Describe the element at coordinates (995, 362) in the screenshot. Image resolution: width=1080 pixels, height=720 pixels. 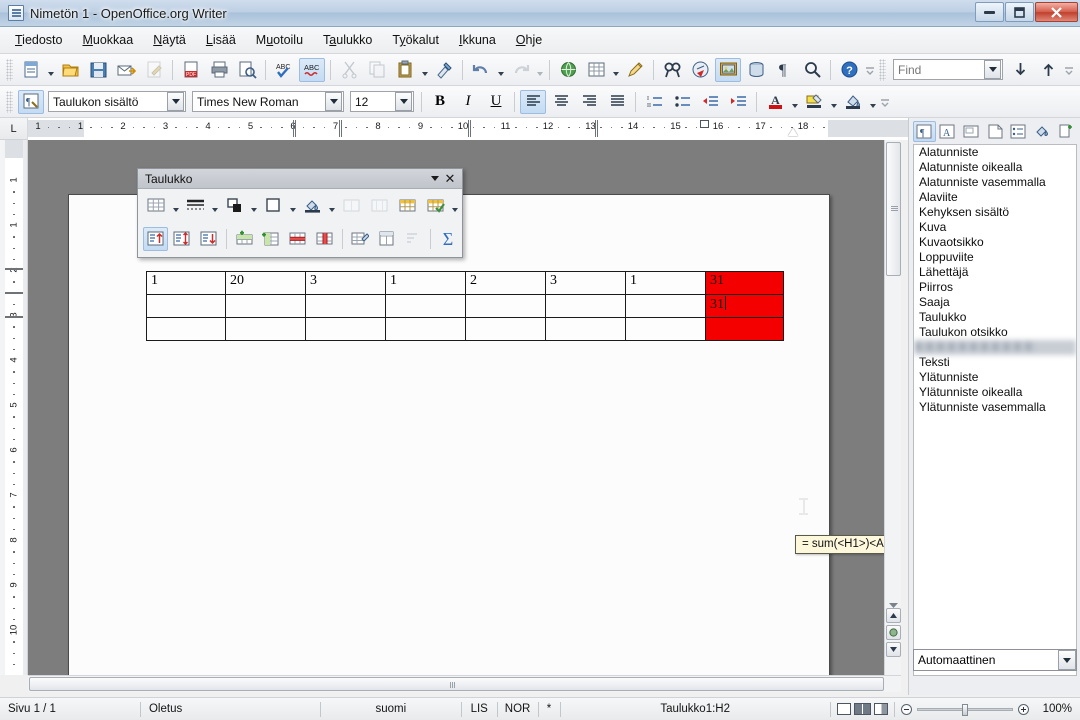
I see `style-list-item: Teksti` at that location.